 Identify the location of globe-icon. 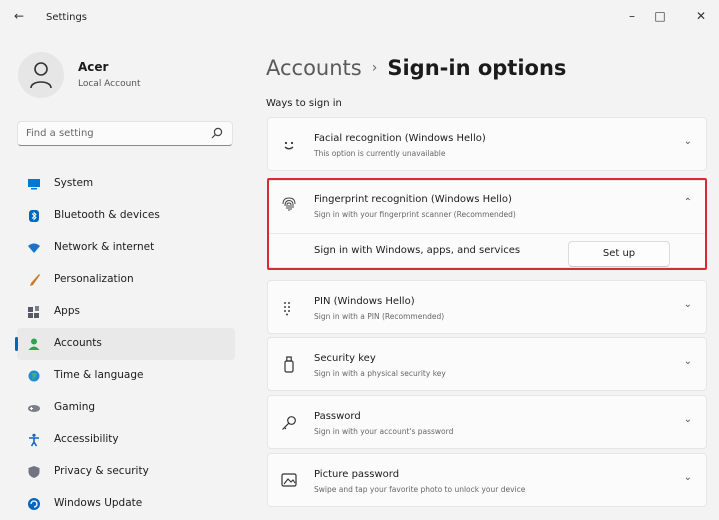
(34, 376).